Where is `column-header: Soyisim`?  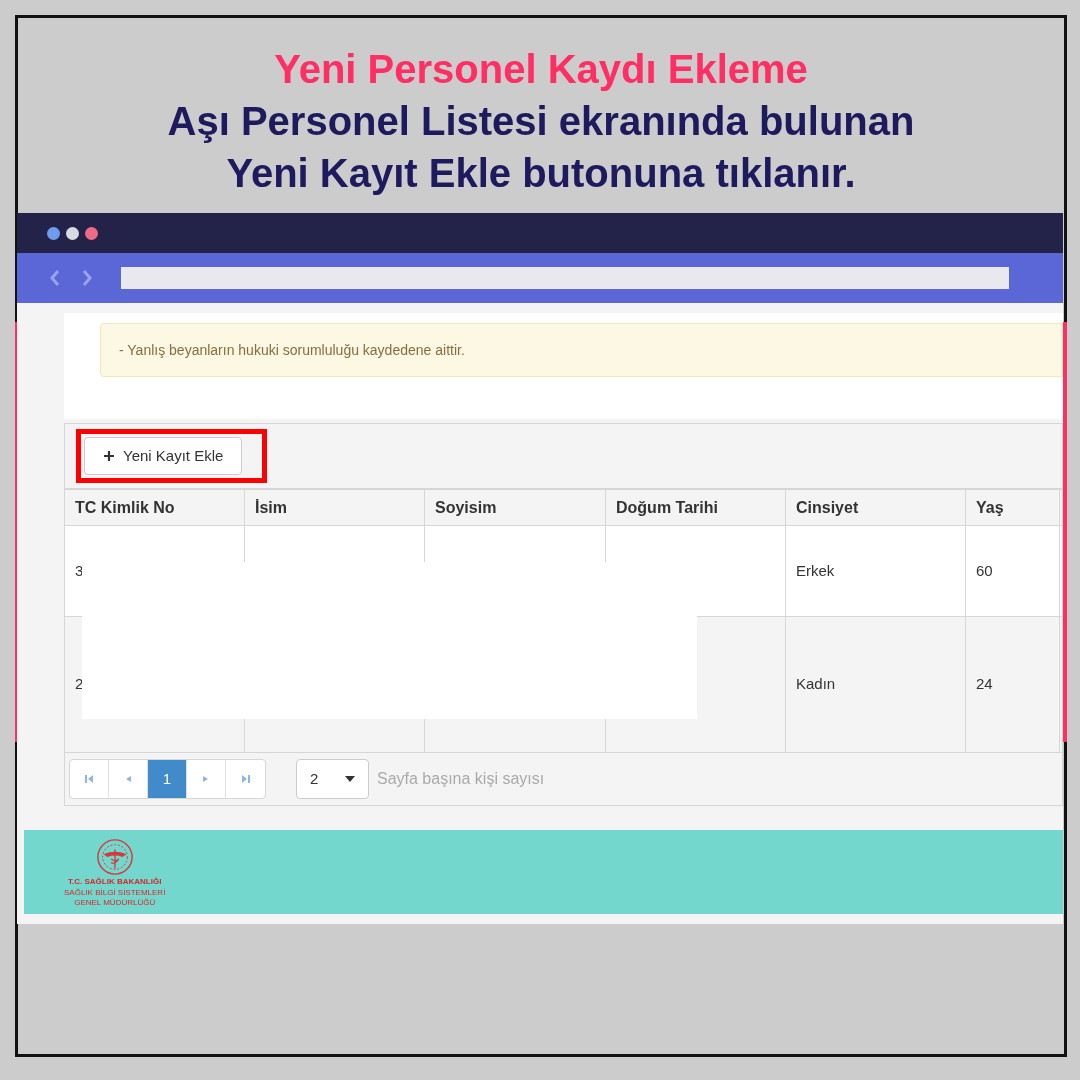
column-header: Soyisim is located at coordinates (515, 507).